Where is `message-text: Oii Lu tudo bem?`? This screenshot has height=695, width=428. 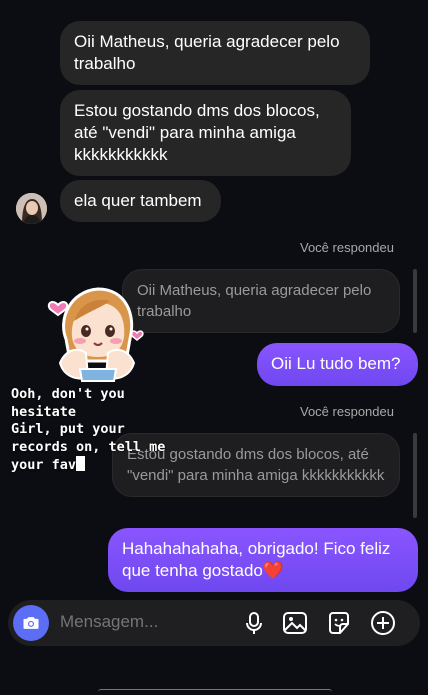 message-text: Oii Lu tudo bem? is located at coordinates (336, 363).